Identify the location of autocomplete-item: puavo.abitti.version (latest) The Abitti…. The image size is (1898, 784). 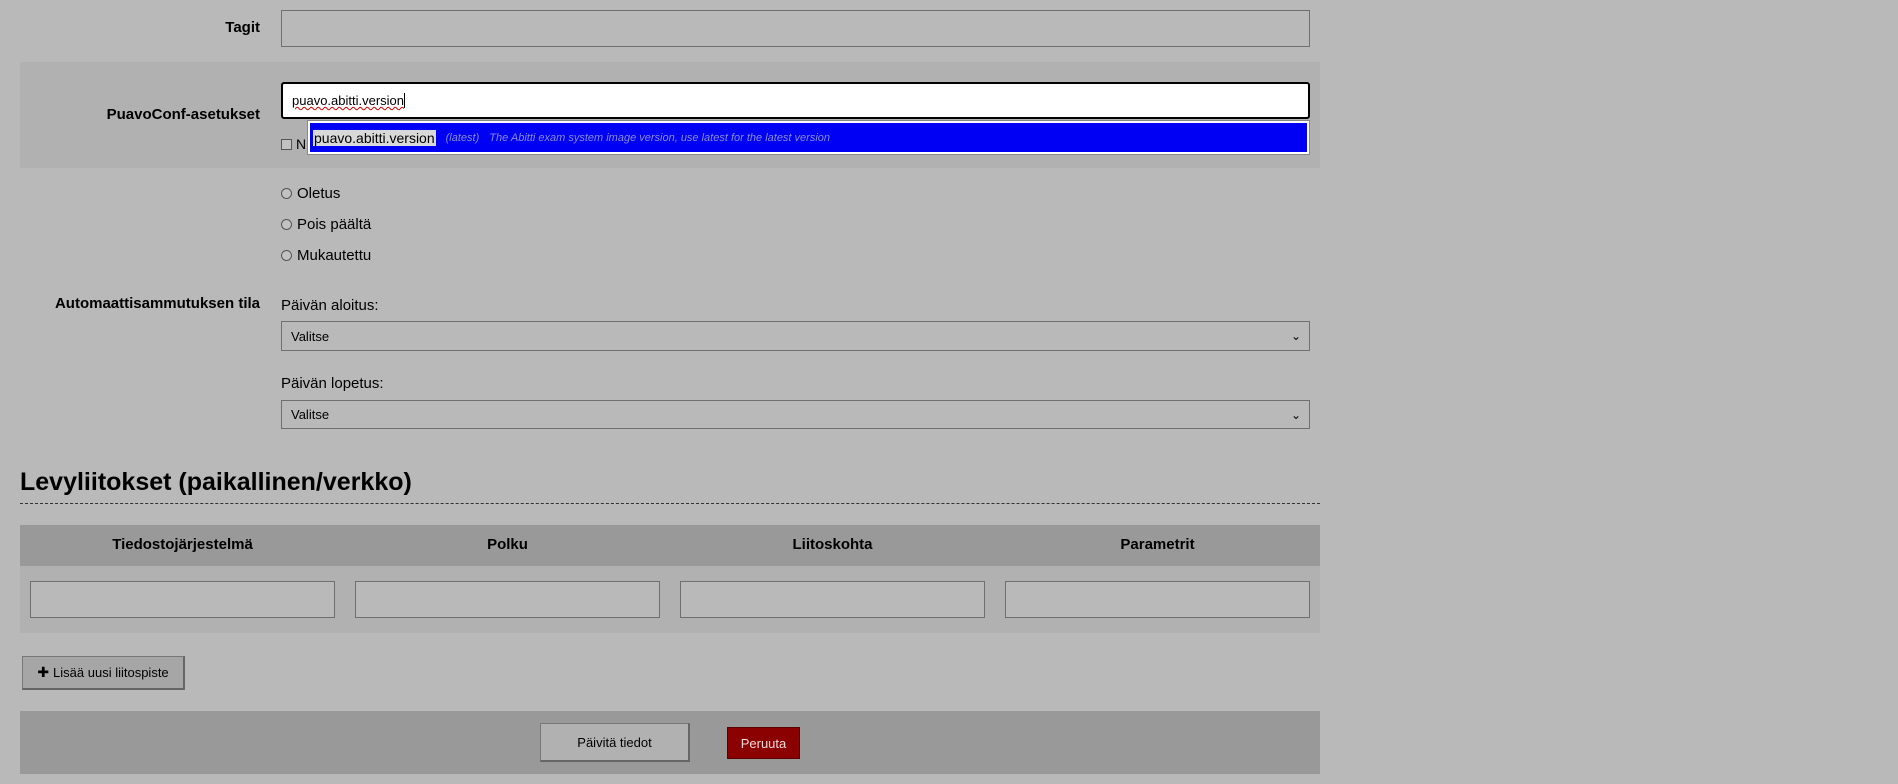
(808, 137).